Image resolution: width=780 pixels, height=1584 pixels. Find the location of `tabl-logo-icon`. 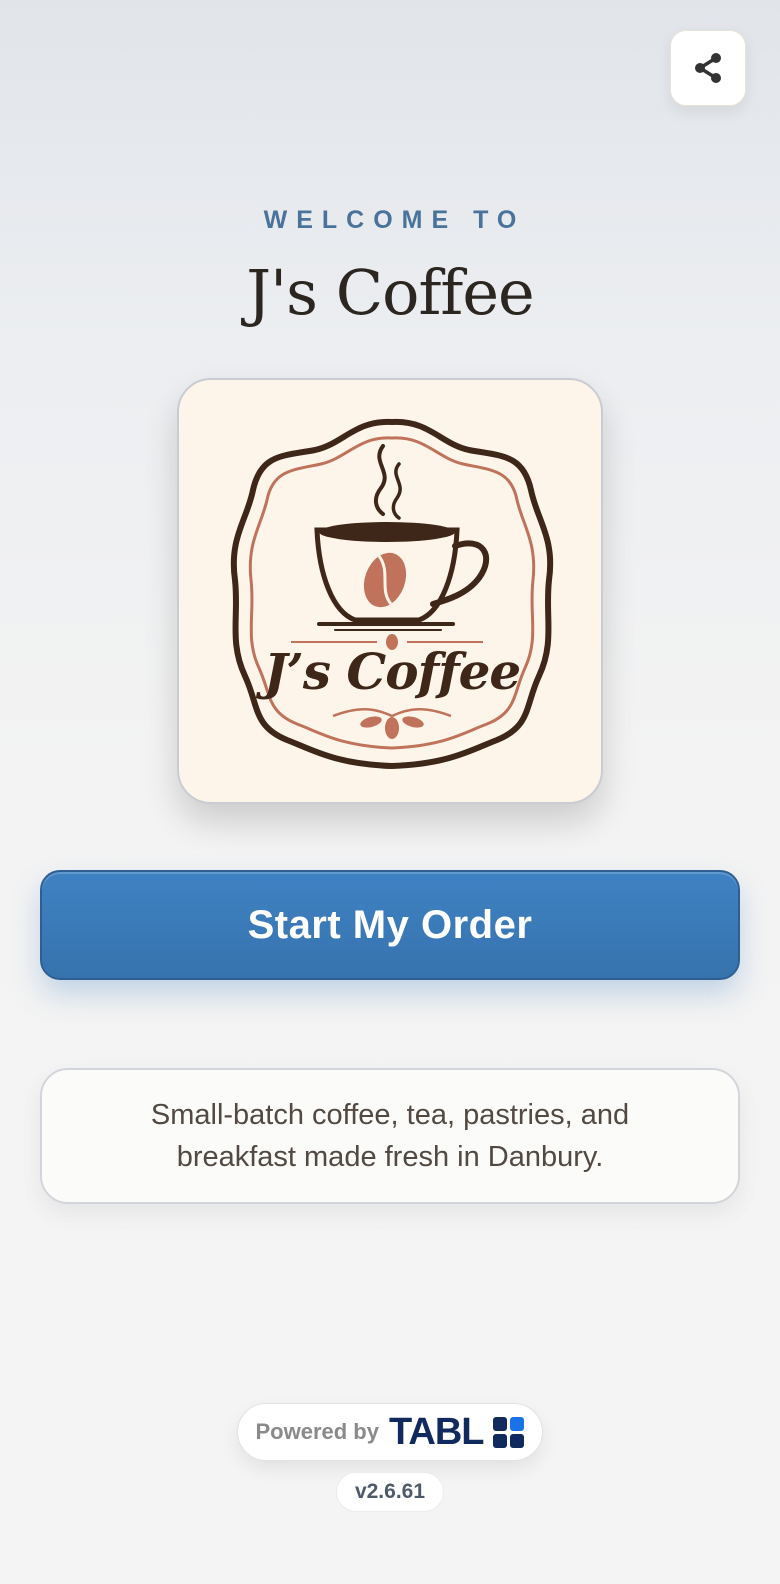

tabl-logo-icon is located at coordinates (509, 1432).